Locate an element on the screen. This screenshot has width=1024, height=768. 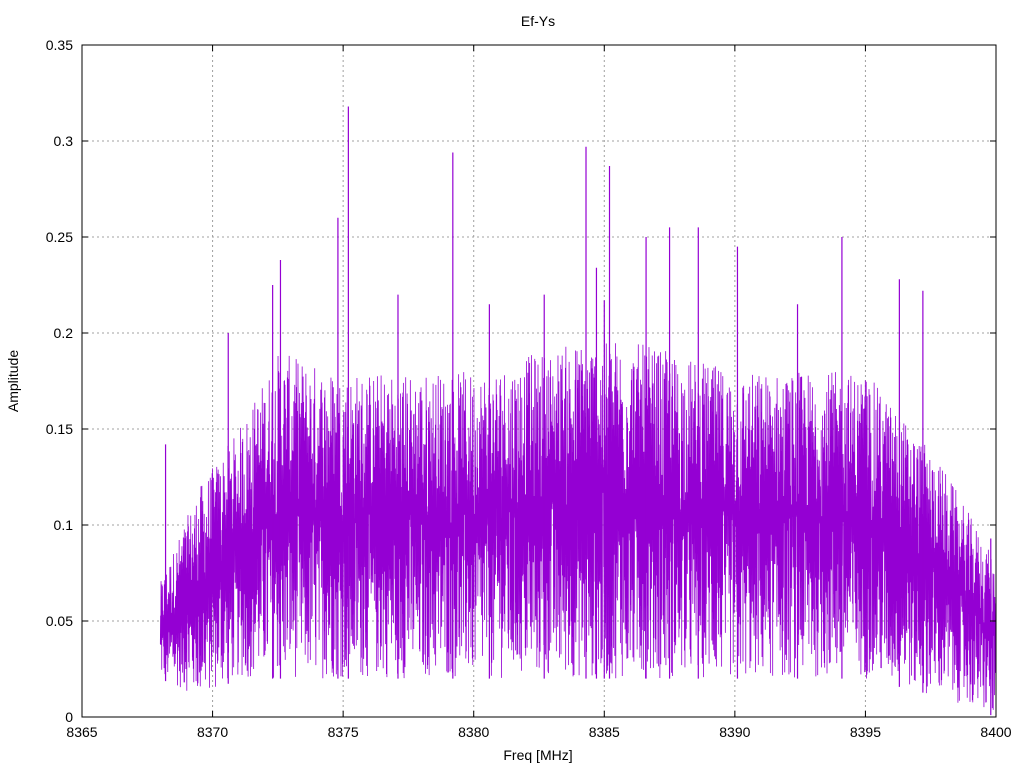
y-tick-label: 0.3 is located at coordinates (64, 141).